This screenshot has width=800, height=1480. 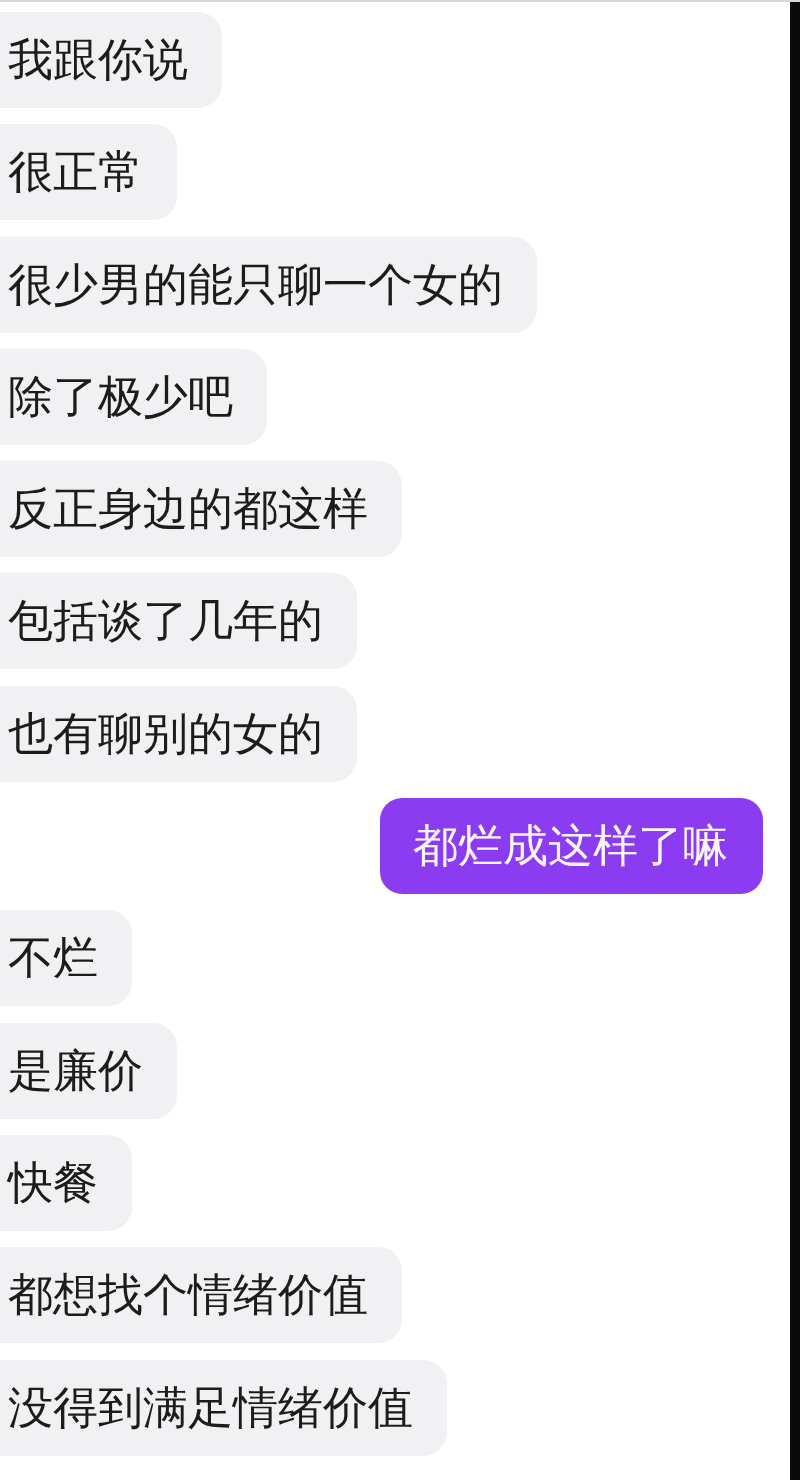 I want to click on message-bubble: 都烂成这样了嘛, so click(x=571, y=846).